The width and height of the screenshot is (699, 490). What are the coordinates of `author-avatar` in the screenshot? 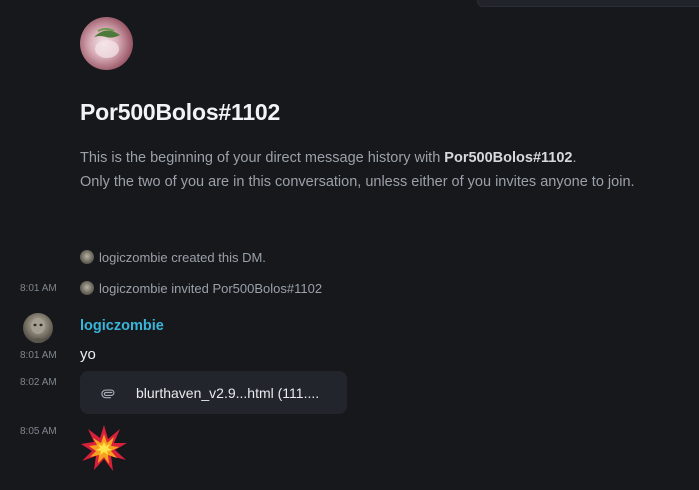 It's located at (38, 328).